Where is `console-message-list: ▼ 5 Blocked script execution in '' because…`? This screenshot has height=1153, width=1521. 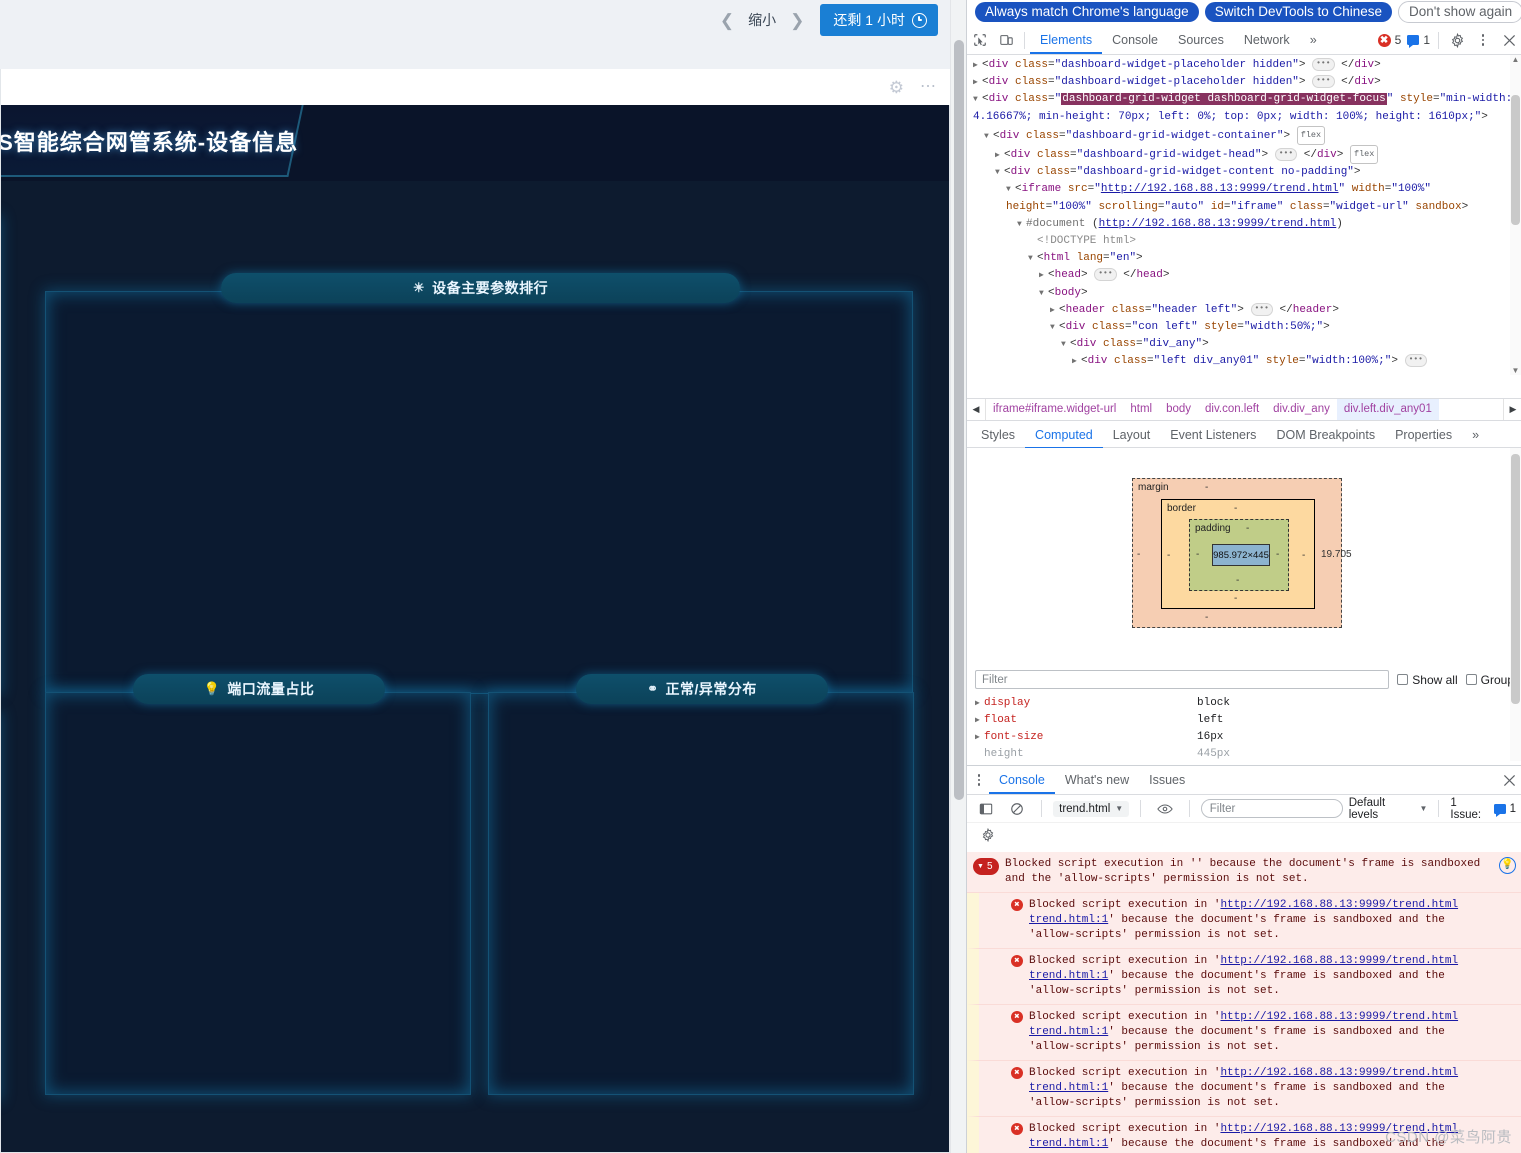 console-message-list: ▼ 5 Blocked script execution in '' because… is located at coordinates (1244, 1002).